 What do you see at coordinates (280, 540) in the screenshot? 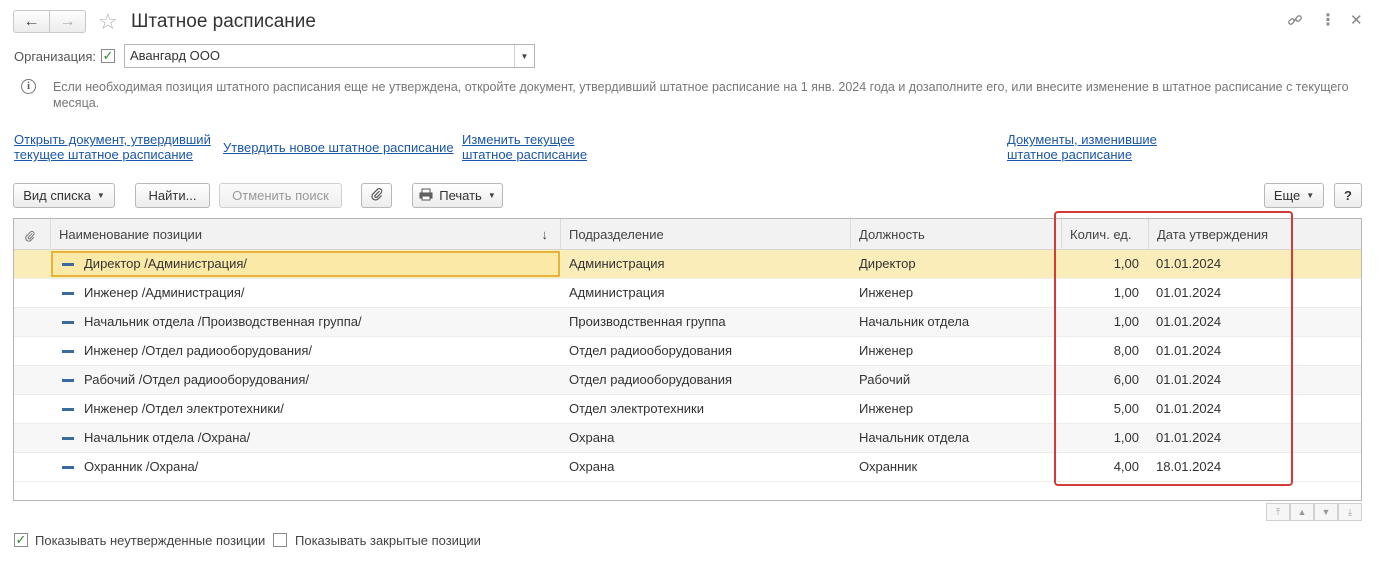
I see `show-closed-checkbox` at bounding box center [280, 540].